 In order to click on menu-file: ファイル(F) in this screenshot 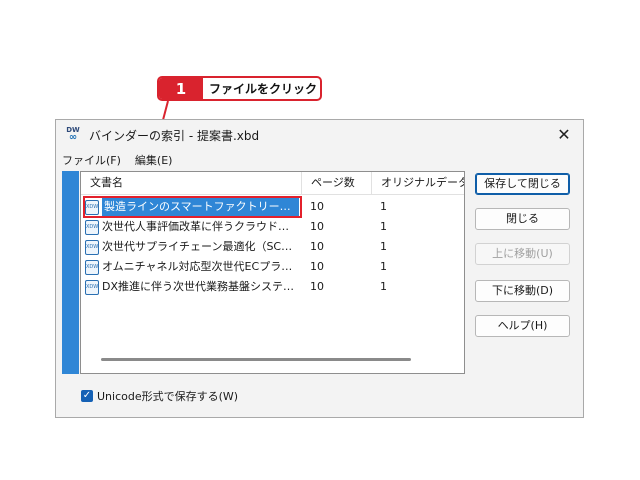, I will do `click(91, 160)`.